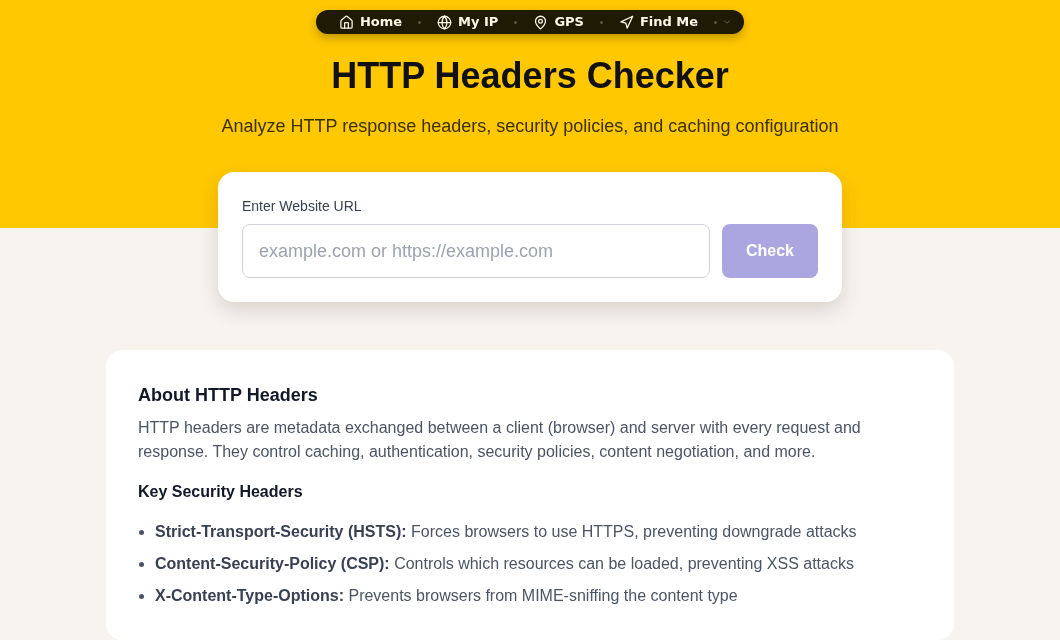 The height and width of the screenshot is (640, 1060). What do you see at coordinates (476, 251) in the screenshot?
I see `url-input-field: example.com or https://example.com` at bounding box center [476, 251].